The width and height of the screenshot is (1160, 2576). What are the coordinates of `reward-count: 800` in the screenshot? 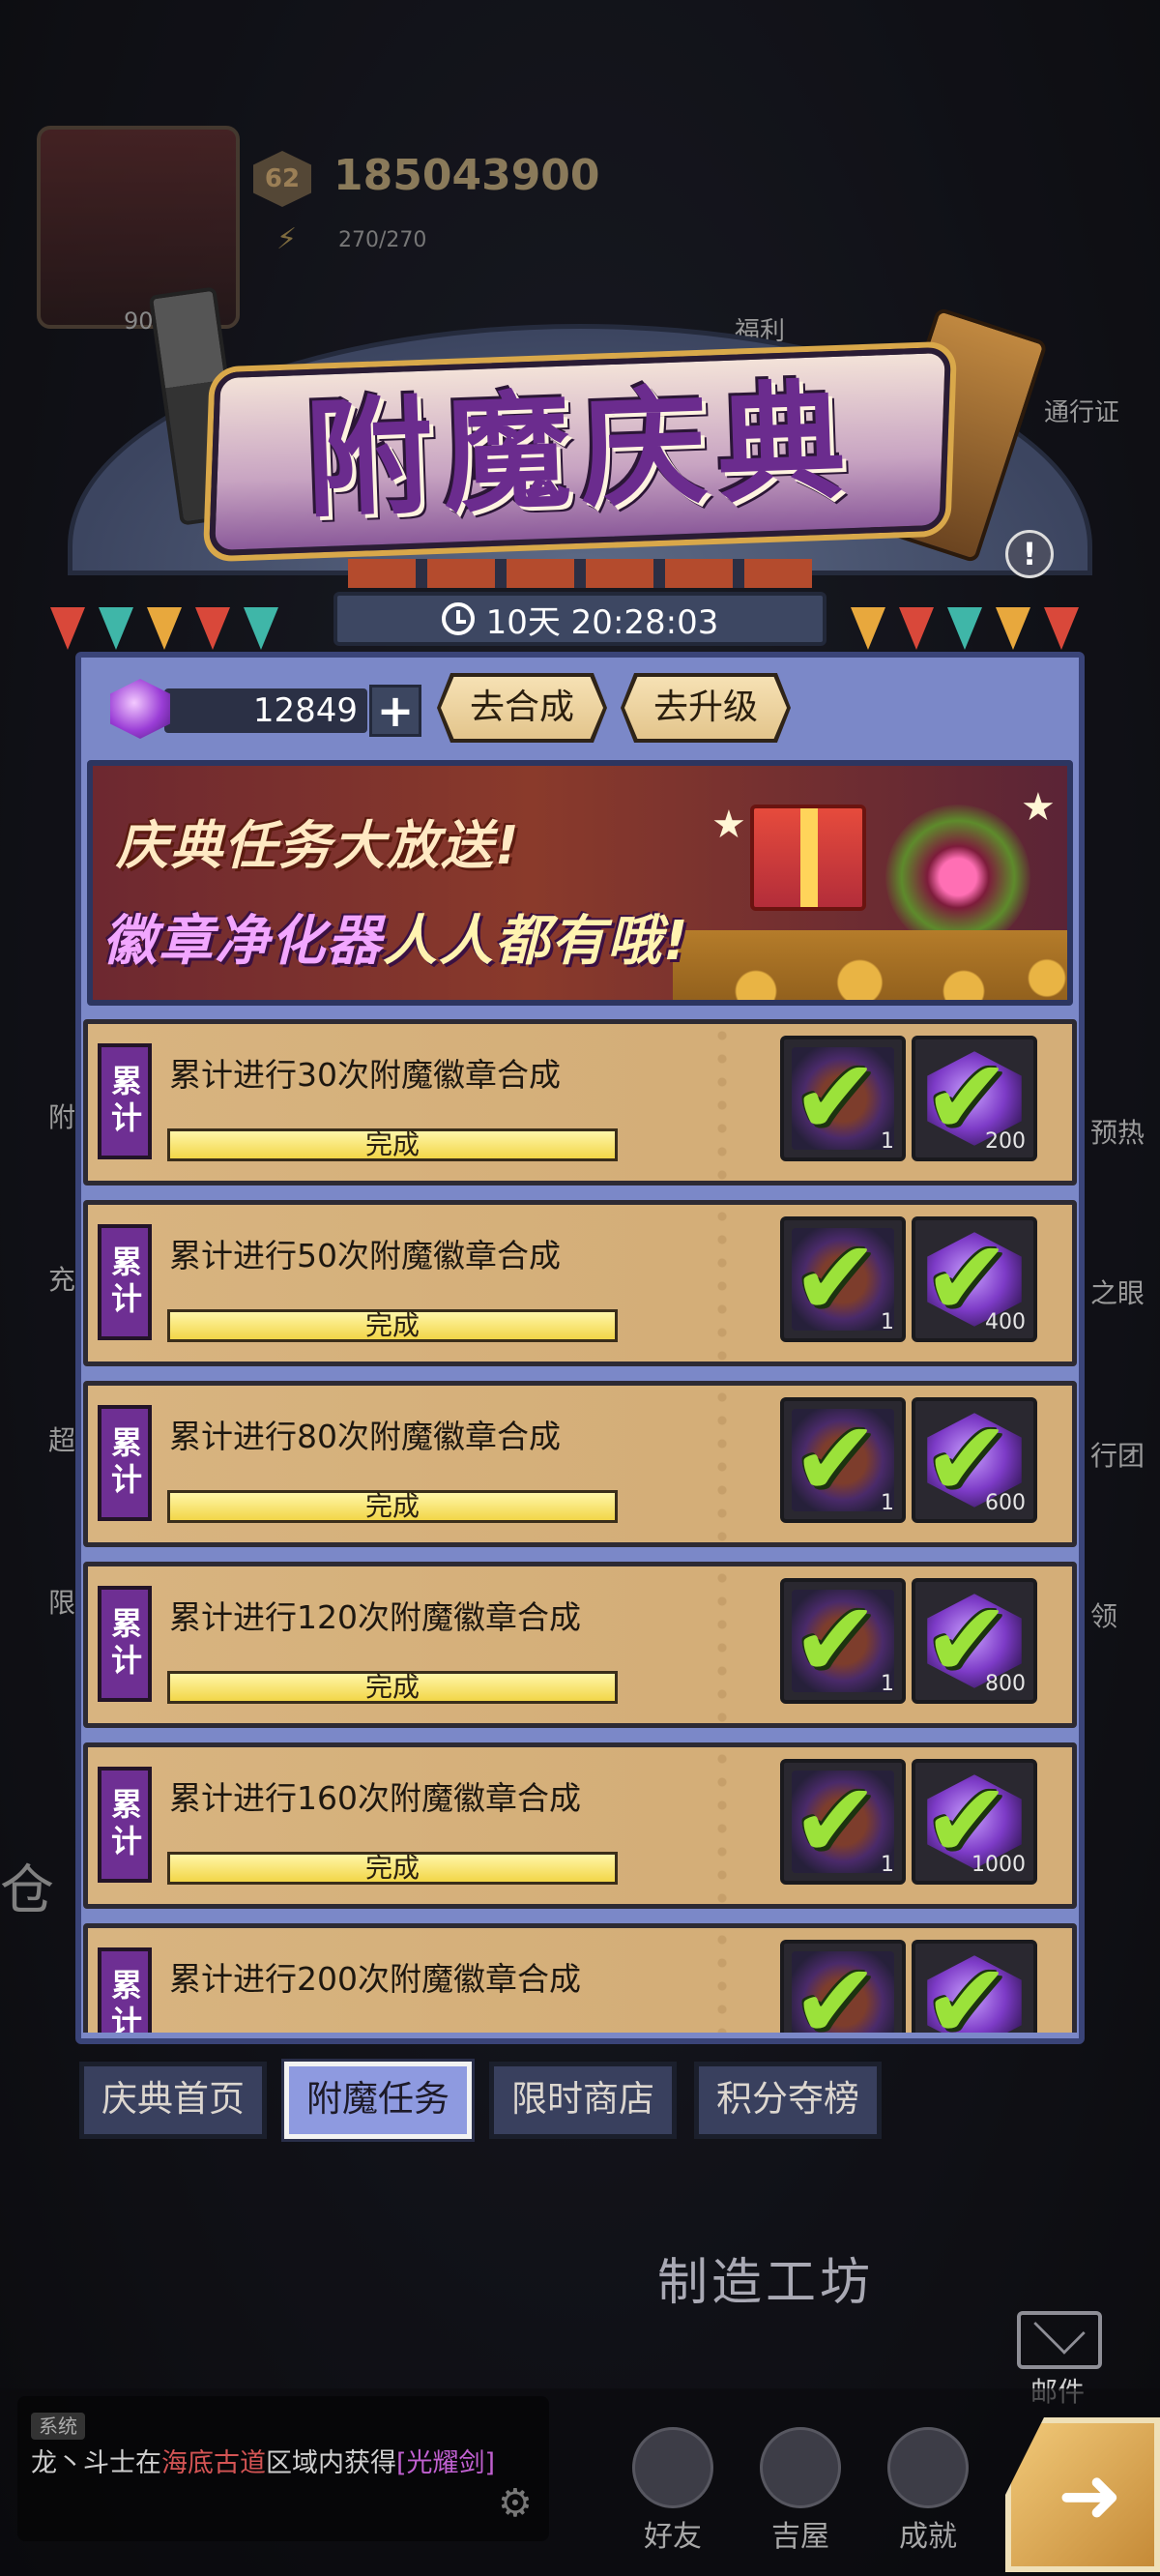 It's located at (1005, 1684).